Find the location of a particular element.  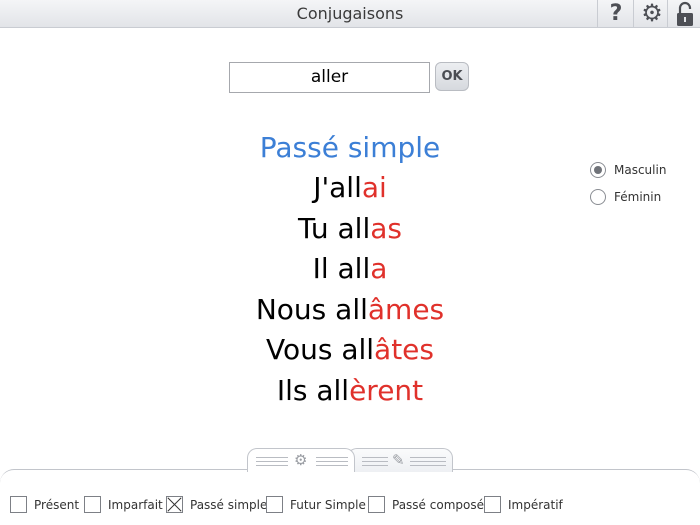

verb-stem: Tu all is located at coordinates (334, 228).